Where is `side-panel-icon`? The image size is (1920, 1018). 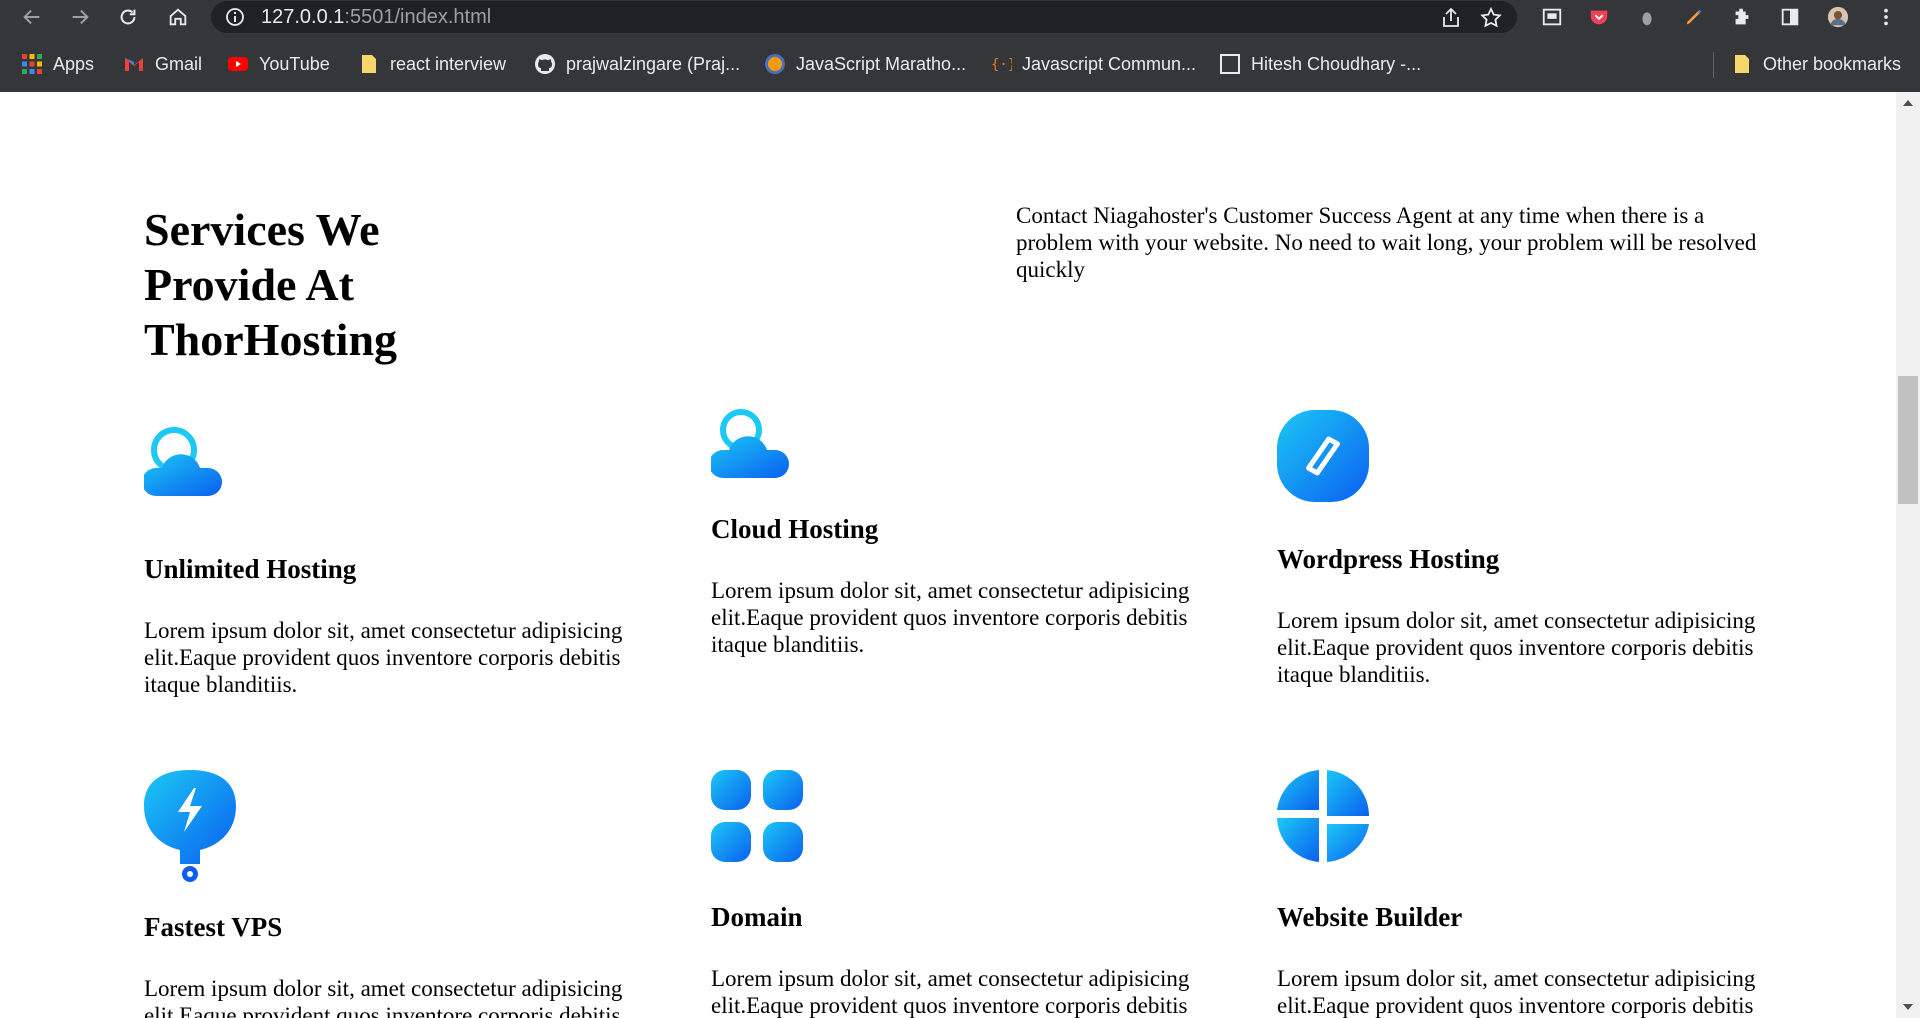 side-panel-icon is located at coordinates (1790, 17).